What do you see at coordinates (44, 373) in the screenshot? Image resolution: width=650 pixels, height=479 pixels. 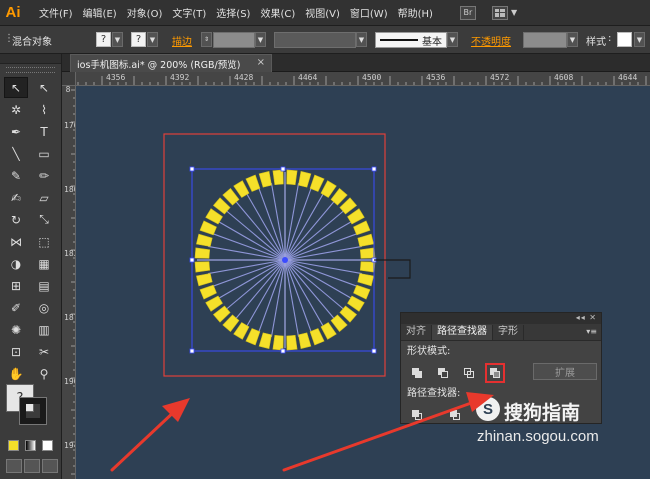 I see `zoom-icon: ⚲` at bounding box center [44, 373].